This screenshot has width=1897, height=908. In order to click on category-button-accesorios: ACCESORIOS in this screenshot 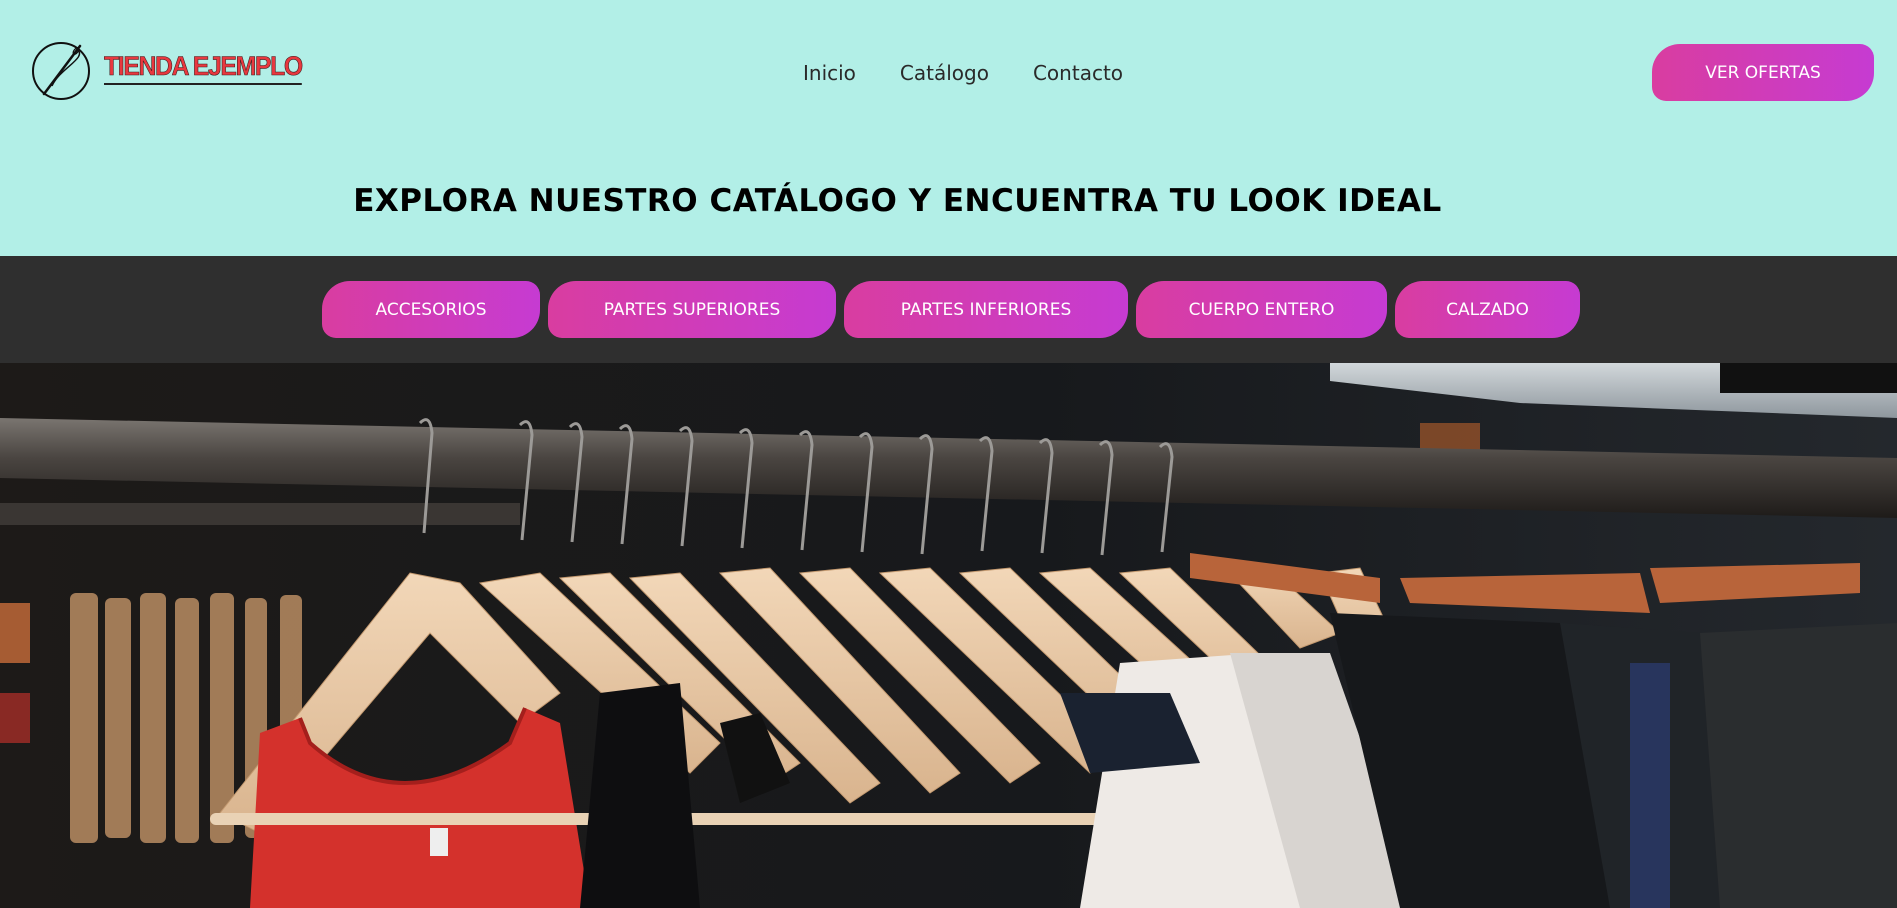, I will do `click(431, 309)`.